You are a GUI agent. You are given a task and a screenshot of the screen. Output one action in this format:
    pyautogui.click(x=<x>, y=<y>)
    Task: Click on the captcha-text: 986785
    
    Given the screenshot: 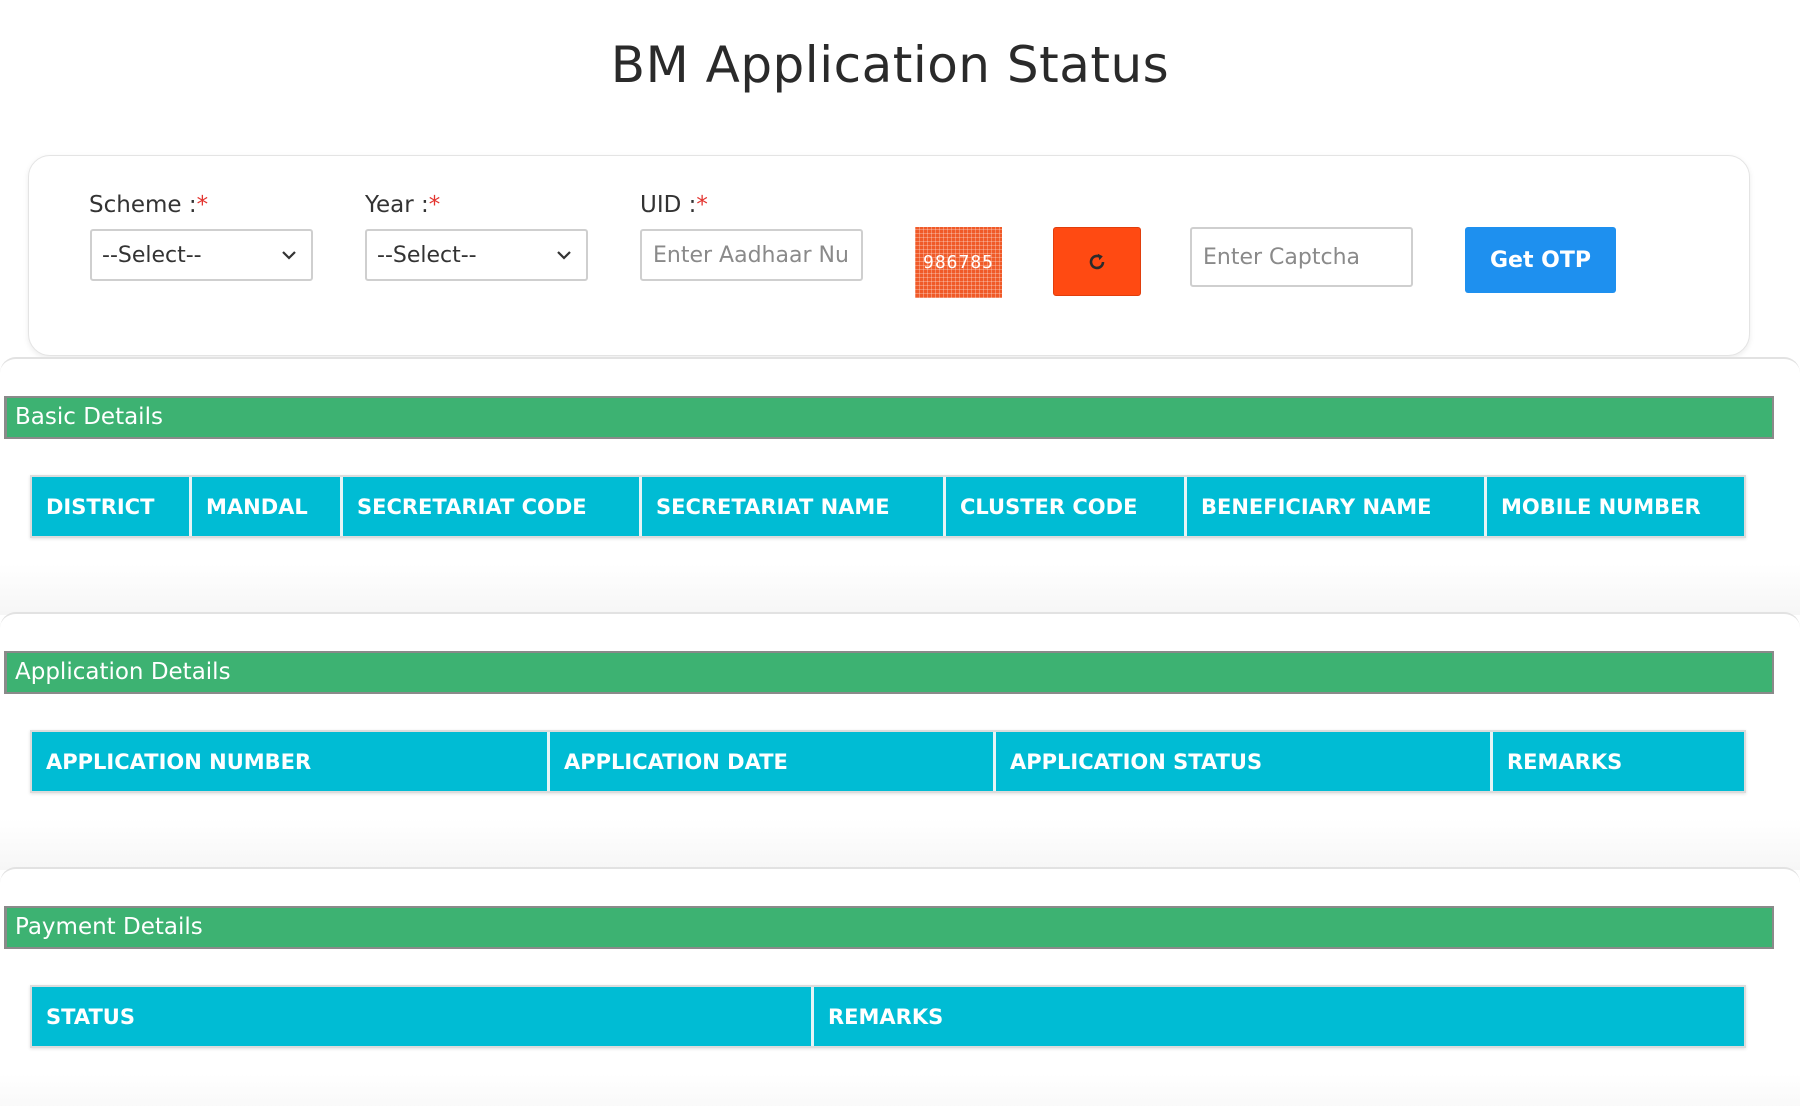 What is the action you would take?
    pyautogui.click(x=958, y=262)
    